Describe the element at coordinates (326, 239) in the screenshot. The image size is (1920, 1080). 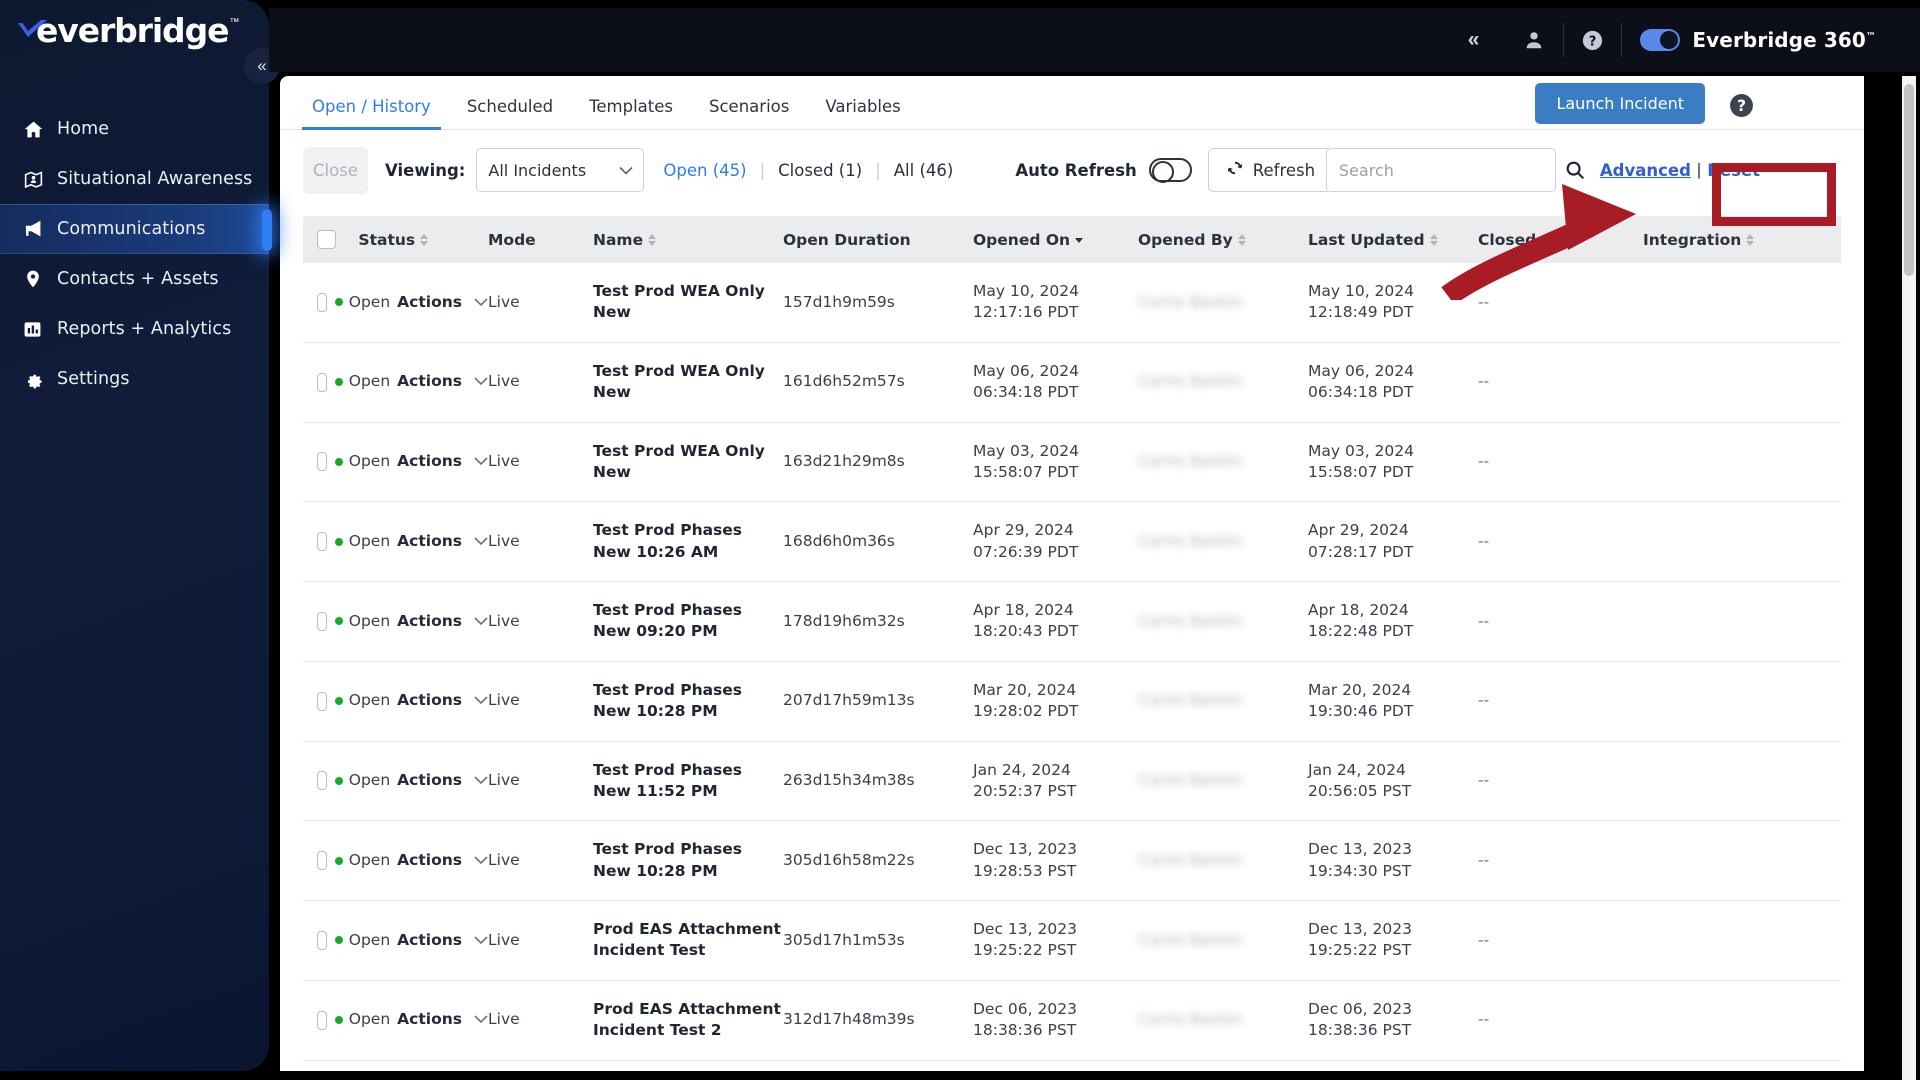
I see `select-all-checkbox` at that location.